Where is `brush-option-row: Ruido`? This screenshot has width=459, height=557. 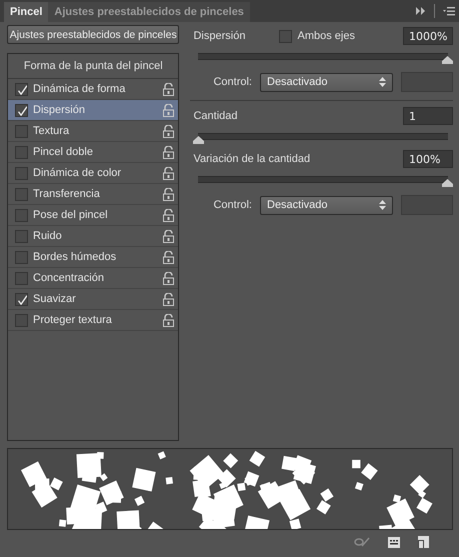 brush-option-row: Ruido is located at coordinates (93, 236).